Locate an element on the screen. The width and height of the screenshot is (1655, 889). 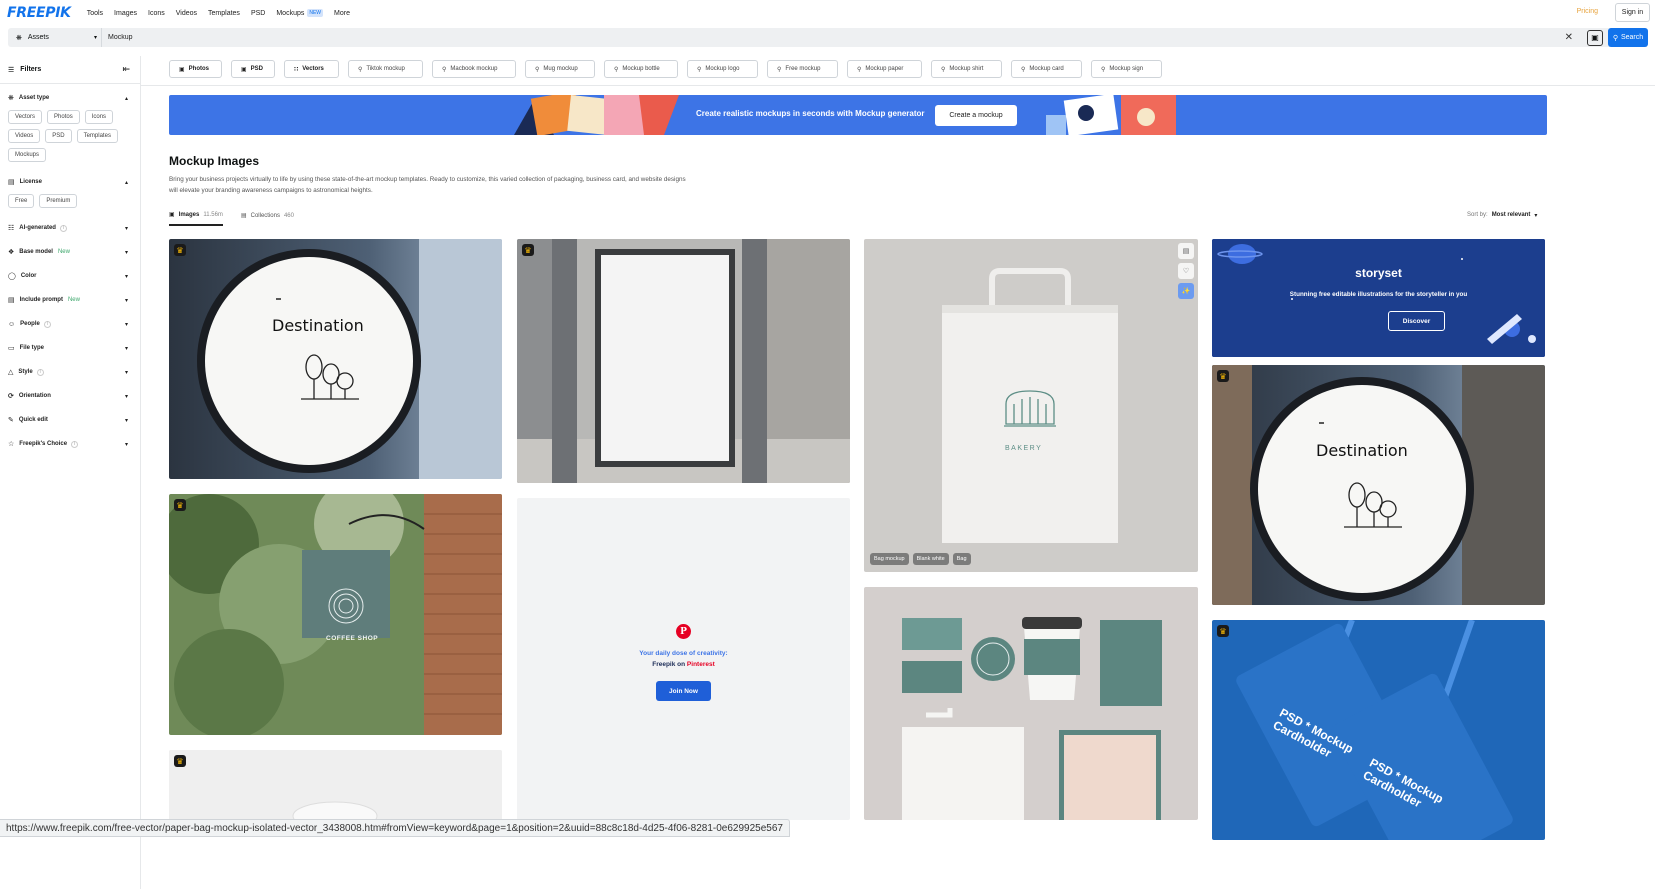
filter-orientation: ⟳ Orientation ▾ is located at coordinates (70, 396).